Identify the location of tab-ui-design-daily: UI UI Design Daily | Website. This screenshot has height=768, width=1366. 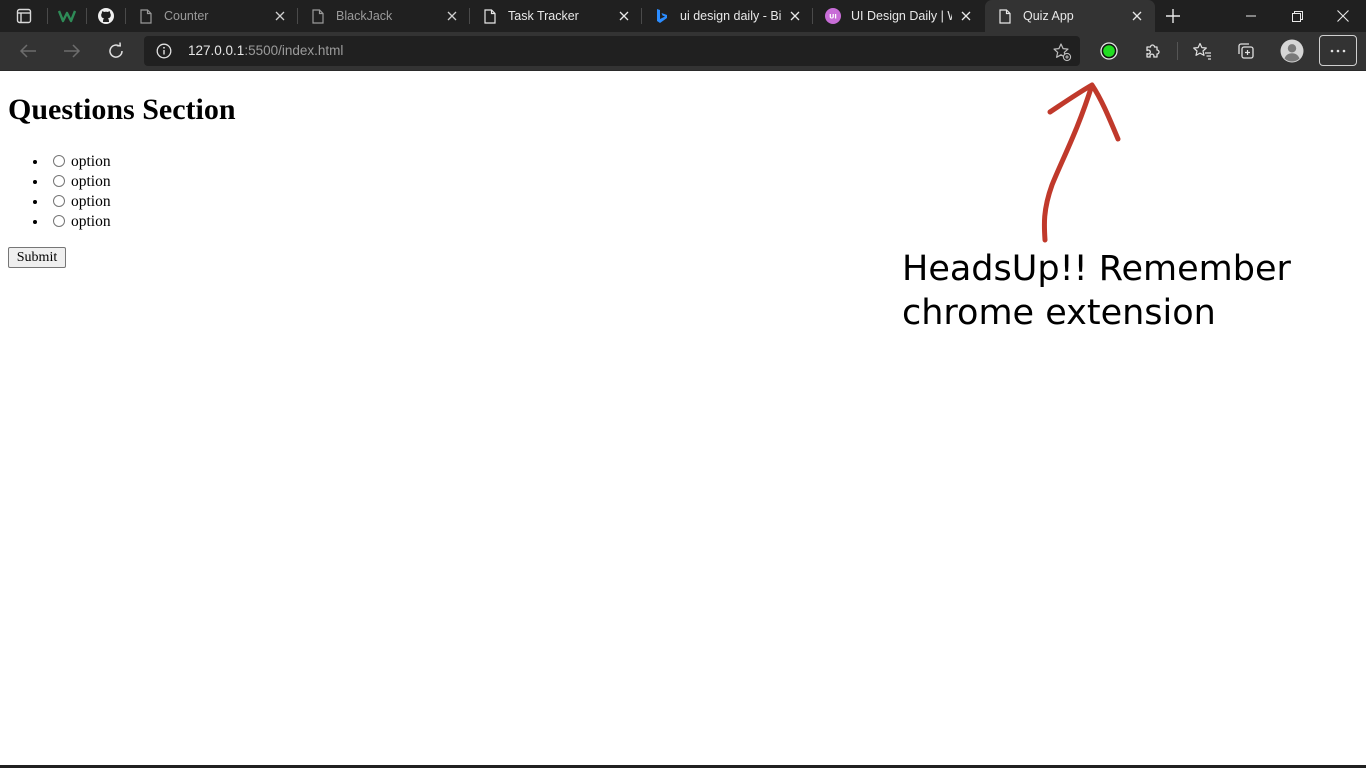
(898, 16).